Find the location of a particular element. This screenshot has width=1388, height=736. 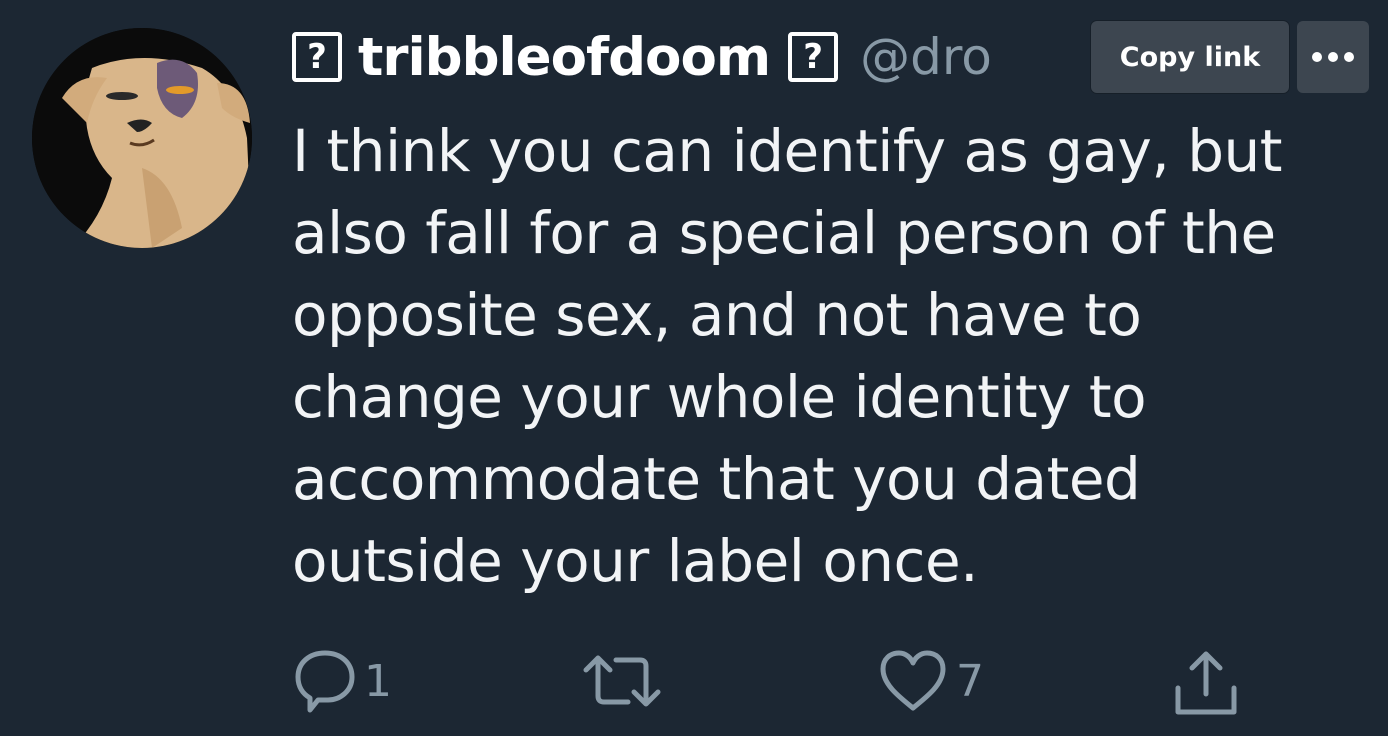

reply-button: 1 is located at coordinates (343, 681).